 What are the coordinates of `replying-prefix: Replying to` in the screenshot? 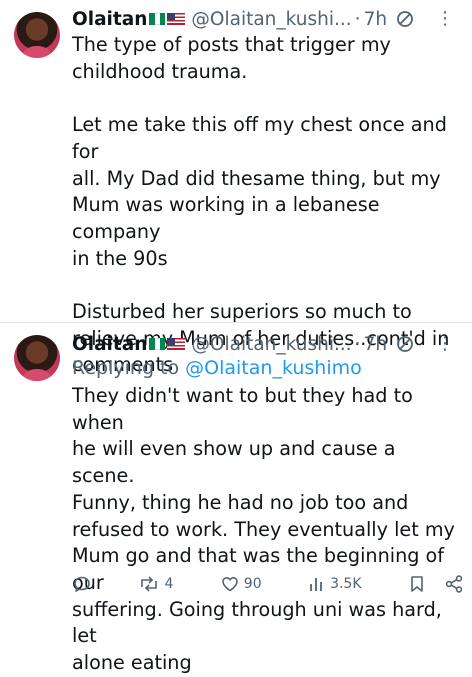 It's located at (129, 368).